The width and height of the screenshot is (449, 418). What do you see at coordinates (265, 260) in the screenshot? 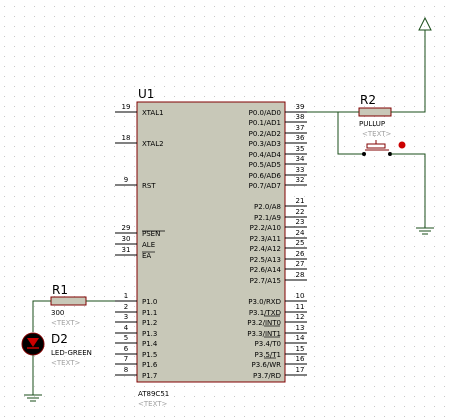
I see `mcu-pin-label-26: P2.5/A13` at bounding box center [265, 260].